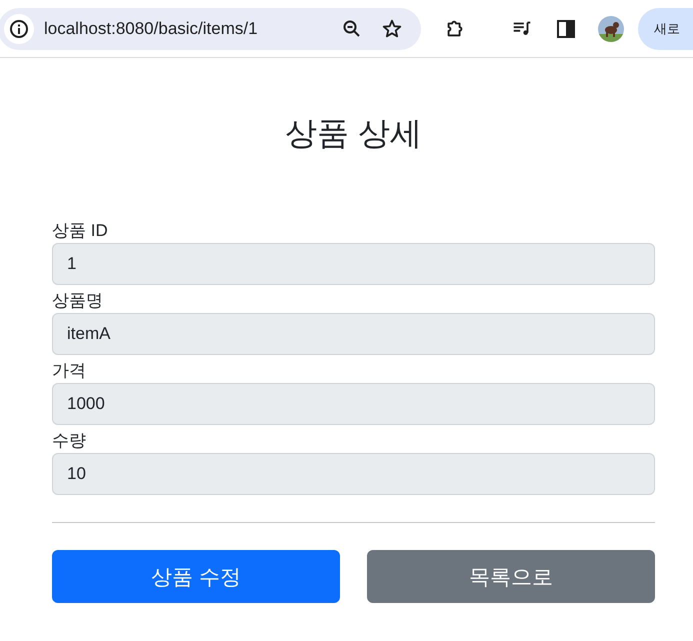  Describe the element at coordinates (80, 231) in the screenshot. I see `field-label: 상품 ID` at that location.